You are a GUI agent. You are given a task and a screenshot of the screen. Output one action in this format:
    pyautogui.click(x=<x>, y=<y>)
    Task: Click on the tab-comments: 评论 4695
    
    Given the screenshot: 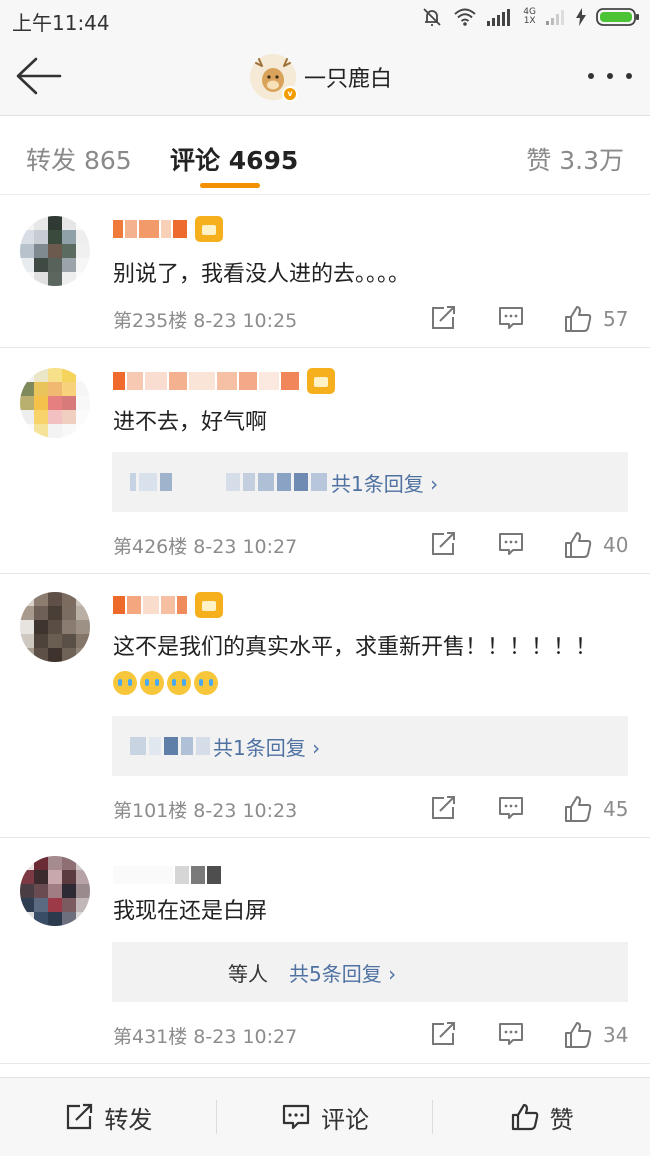 What is the action you would take?
    pyautogui.click(x=234, y=159)
    